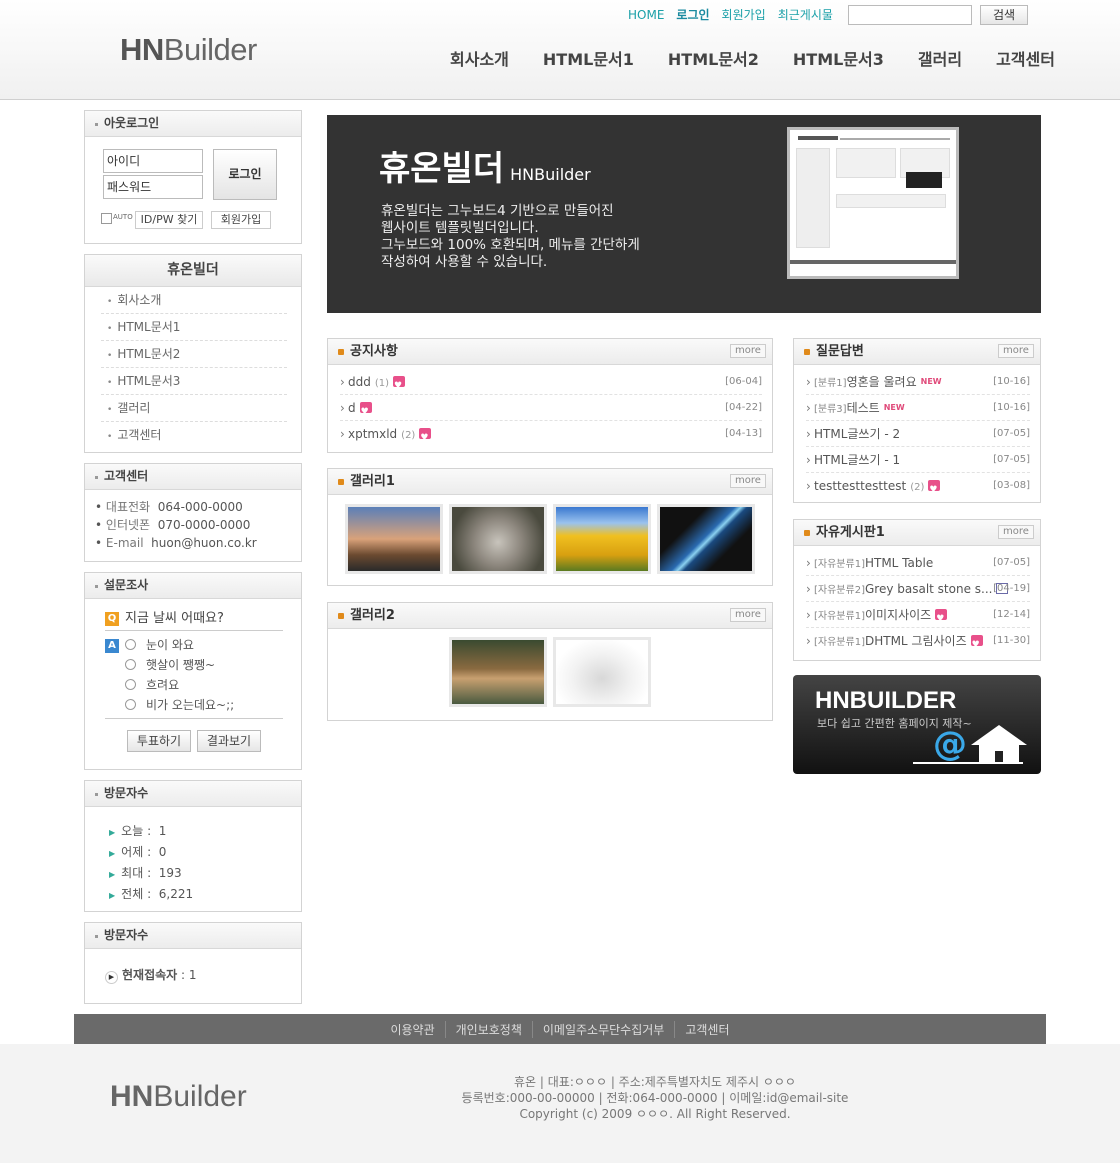 The height and width of the screenshot is (1163, 1120). Describe the element at coordinates (203, 665) in the screenshot. I see `poll-option: 햇살이 쨍쨍~` at that location.